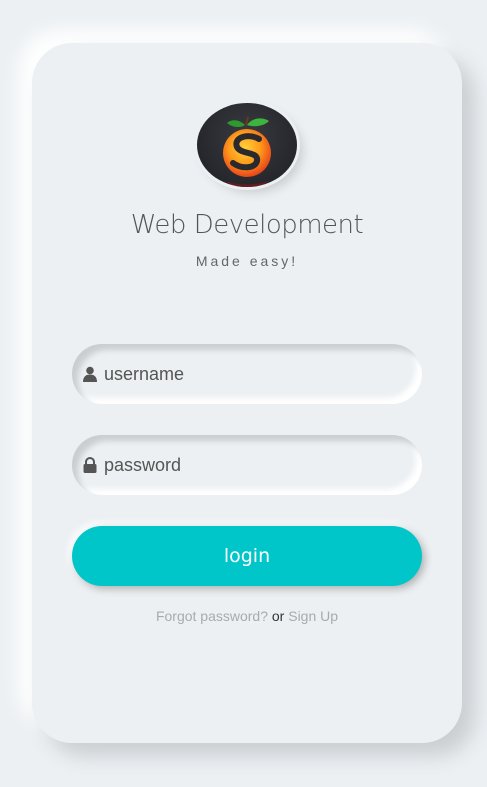 The width and height of the screenshot is (487, 787). I want to click on password-field, so click(247, 465).